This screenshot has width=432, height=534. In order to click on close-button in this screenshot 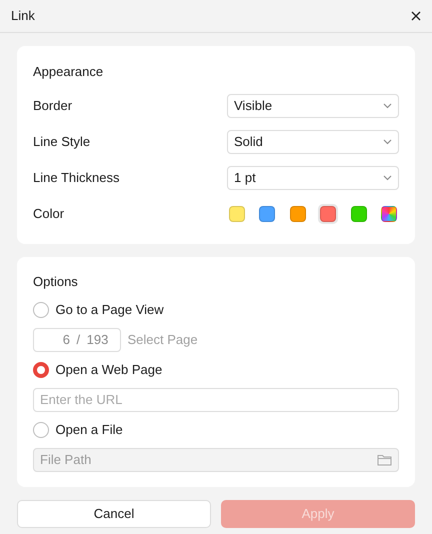, I will do `click(416, 16)`.